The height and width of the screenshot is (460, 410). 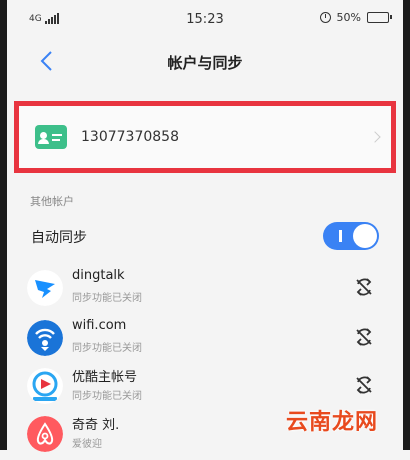 I want to click on dingtalk-icon, so click(x=45, y=288).